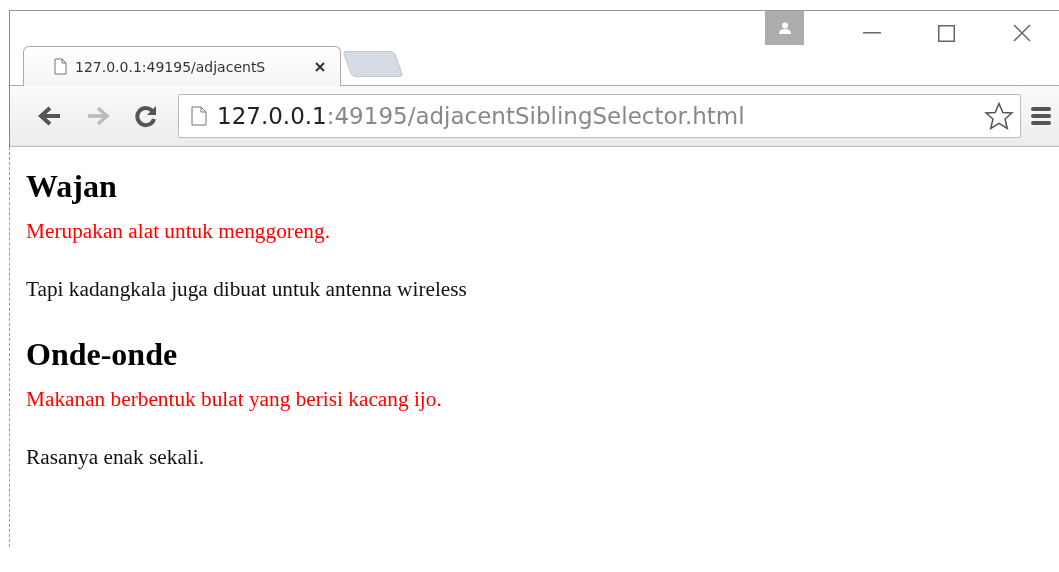 This screenshot has width=1059, height=572. What do you see at coordinates (321, 66) in the screenshot?
I see `close-tab-icon` at bounding box center [321, 66].